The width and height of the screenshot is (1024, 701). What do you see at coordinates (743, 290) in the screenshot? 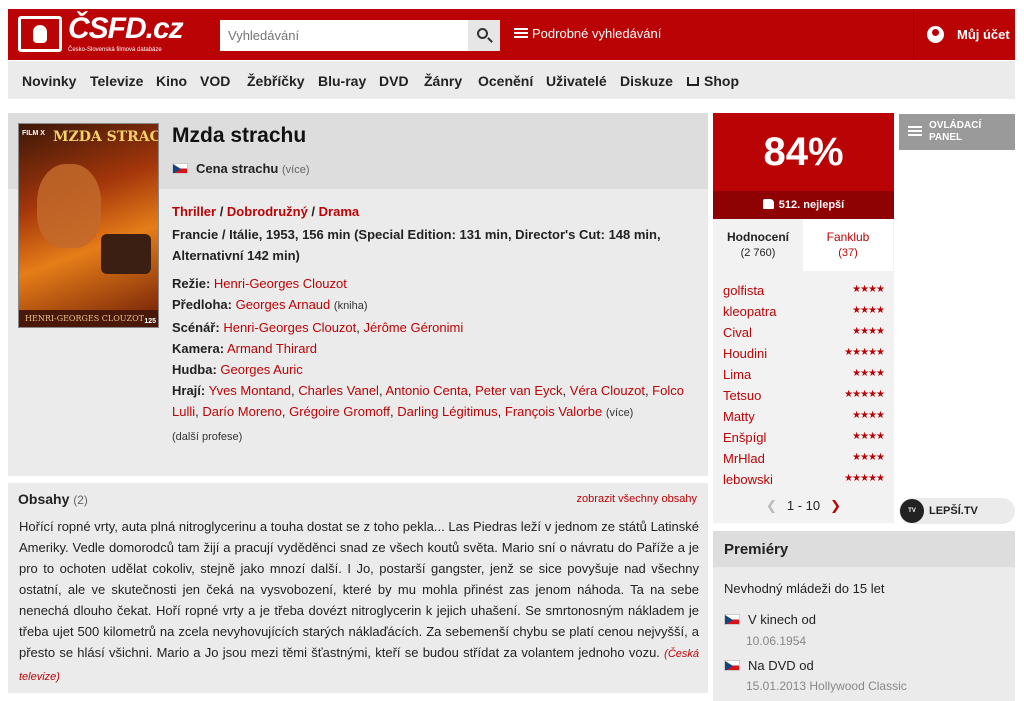
I see `rating-user-link: golfista` at bounding box center [743, 290].